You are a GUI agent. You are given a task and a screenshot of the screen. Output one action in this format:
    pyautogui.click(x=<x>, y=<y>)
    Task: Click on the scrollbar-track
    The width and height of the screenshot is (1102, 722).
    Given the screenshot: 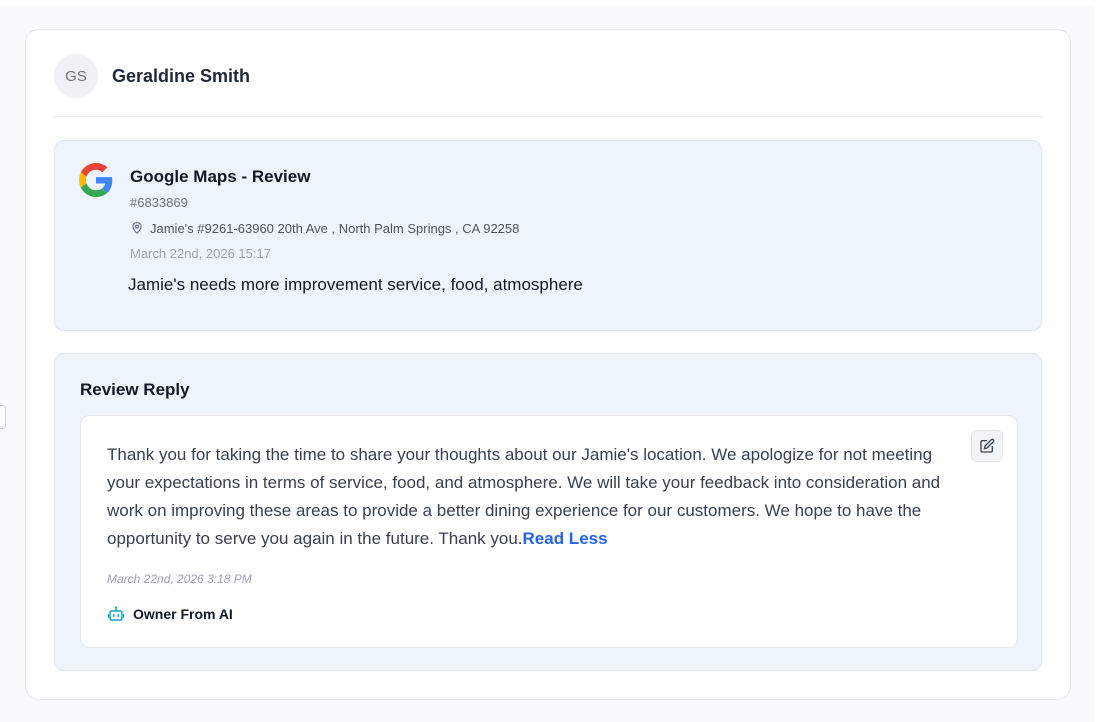 What is the action you would take?
    pyautogui.click(x=1098, y=361)
    